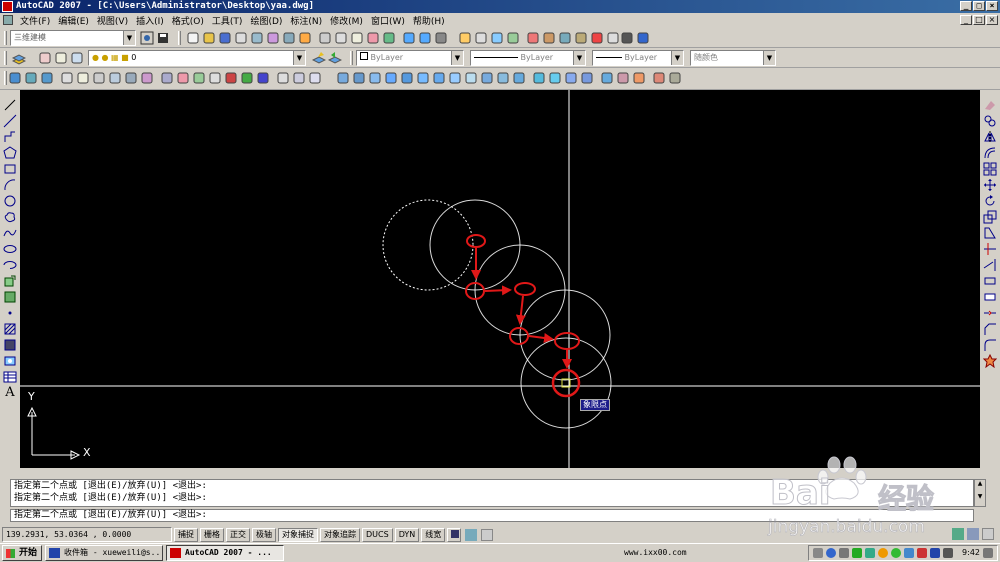 This screenshot has height=562, width=1000. What do you see at coordinates (471, 78) in the screenshot?
I see `planar-surface-icon` at bounding box center [471, 78].